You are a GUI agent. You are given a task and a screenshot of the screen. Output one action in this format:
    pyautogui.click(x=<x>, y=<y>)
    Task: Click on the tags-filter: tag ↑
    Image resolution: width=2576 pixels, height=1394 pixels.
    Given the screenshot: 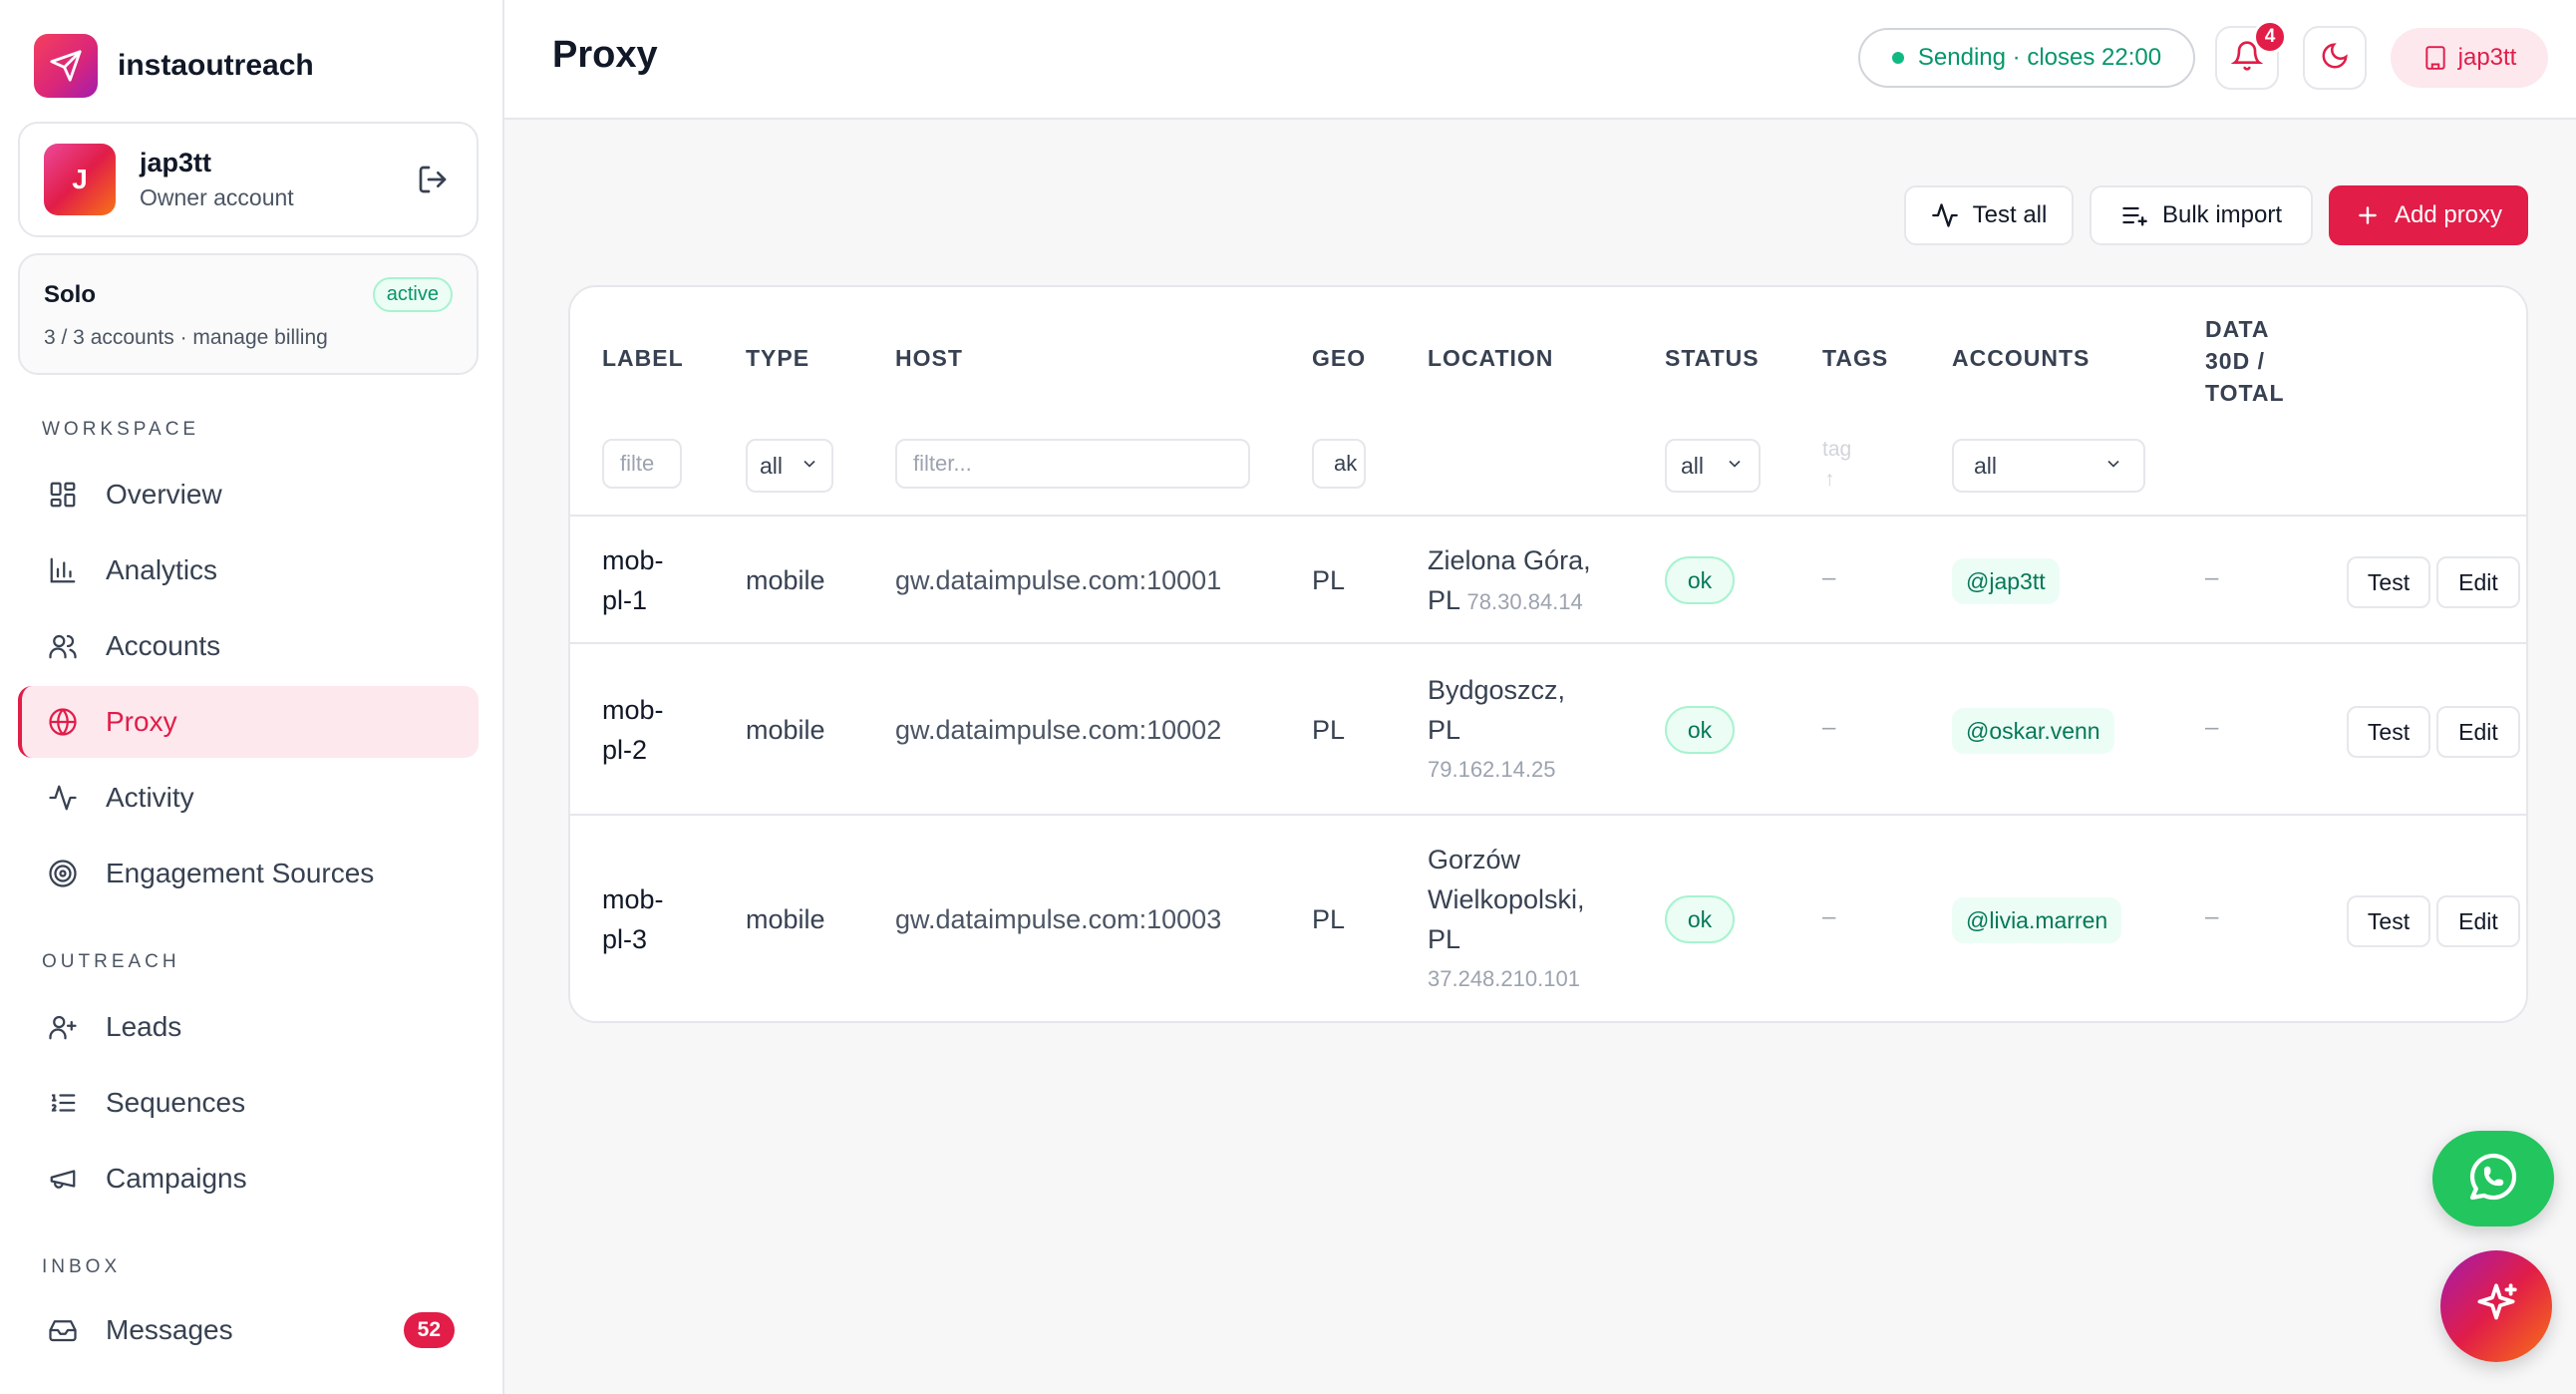 What is the action you would take?
    pyautogui.click(x=1836, y=465)
    